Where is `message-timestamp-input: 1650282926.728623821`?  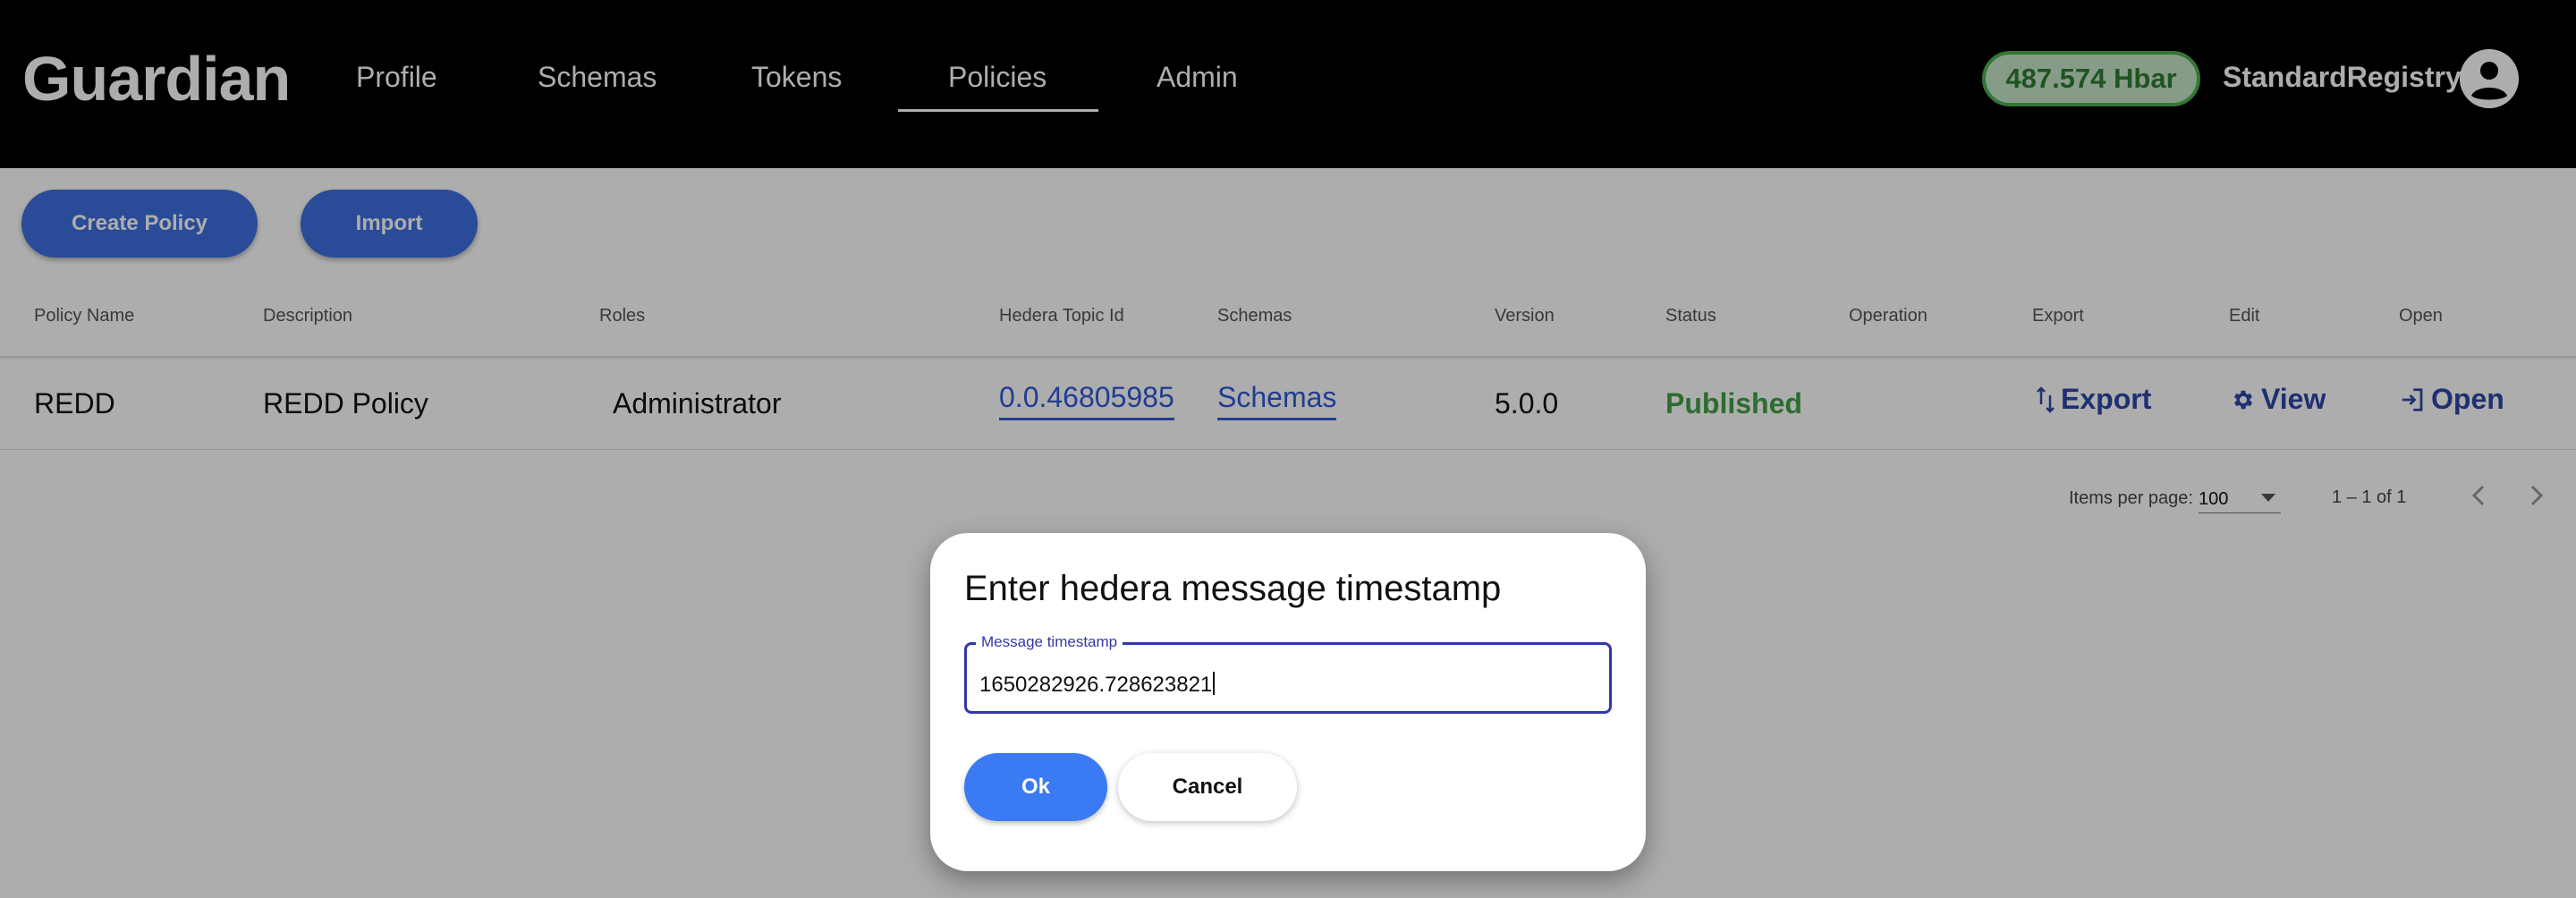 message-timestamp-input: 1650282926.728623821 is located at coordinates (1097, 685).